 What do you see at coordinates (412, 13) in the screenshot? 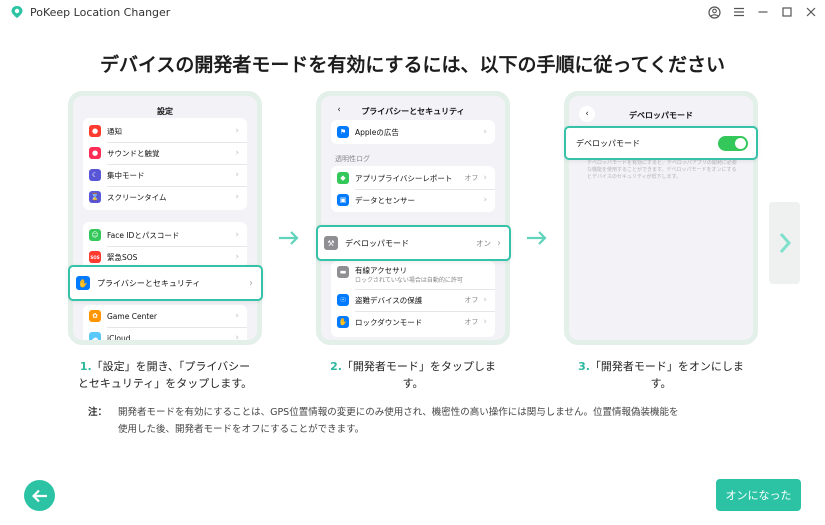
I see `title-bar: PoKeep Location Changer` at bounding box center [412, 13].